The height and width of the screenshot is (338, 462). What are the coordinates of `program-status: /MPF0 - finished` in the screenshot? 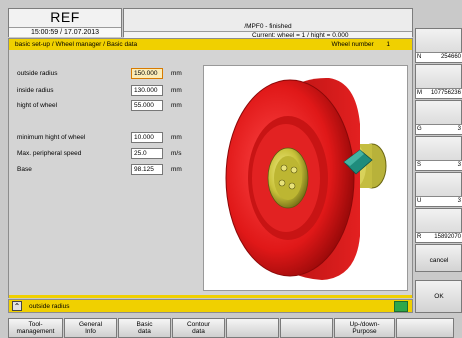 It's located at (268, 26).